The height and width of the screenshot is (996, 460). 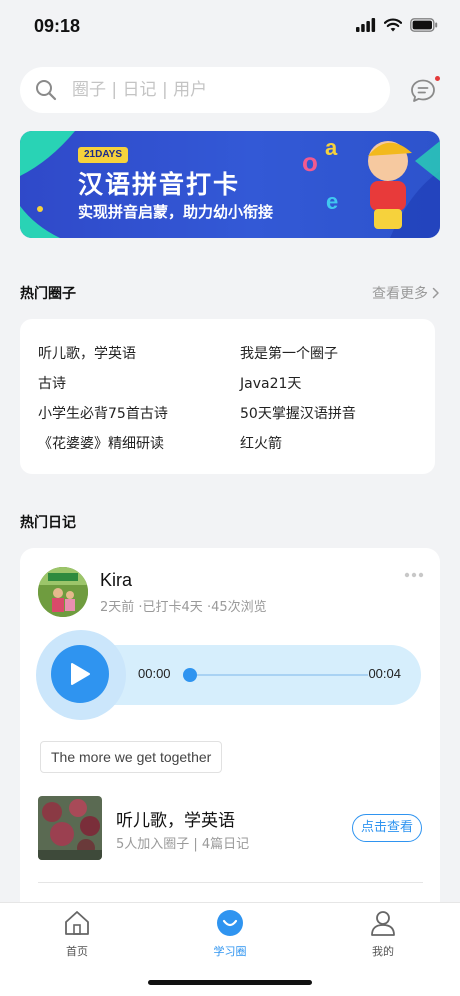 What do you see at coordinates (387, 828) in the screenshot?
I see `view-group-button: 点击查看` at bounding box center [387, 828].